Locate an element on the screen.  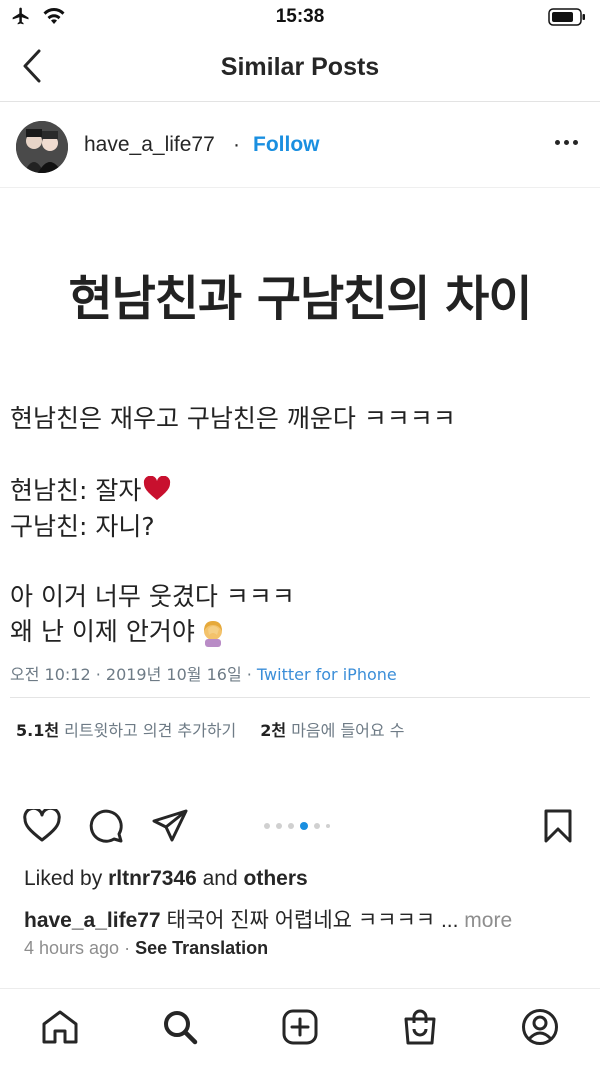
comment-icon is located at coordinates (106, 828).